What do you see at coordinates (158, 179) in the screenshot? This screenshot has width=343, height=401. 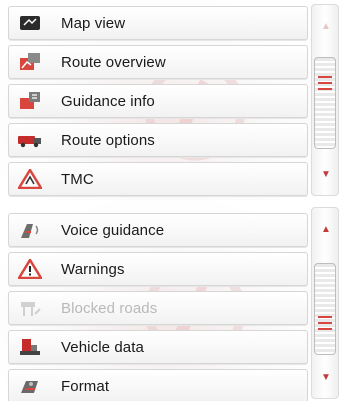 I see `menu-item-tmc: TMC` at bounding box center [158, 179].